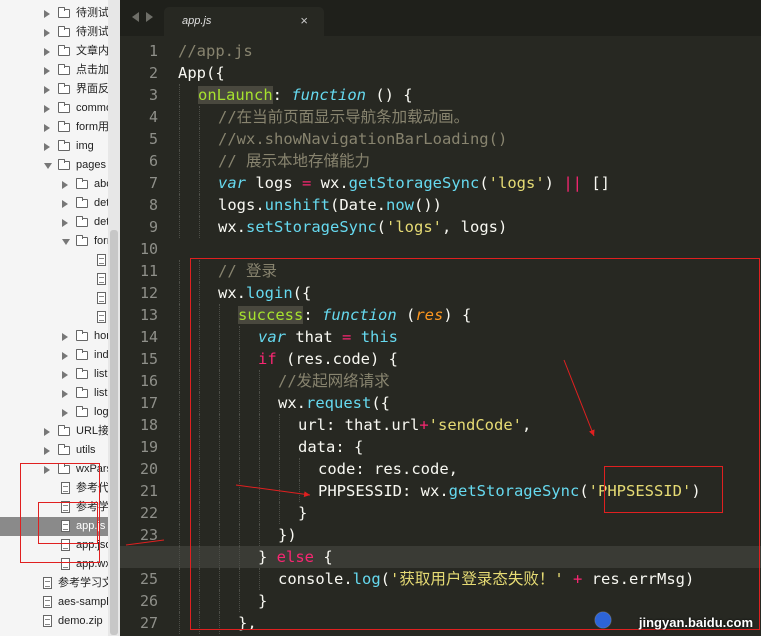  I want to click on code-token: getStorageSync, so click(514, 491).